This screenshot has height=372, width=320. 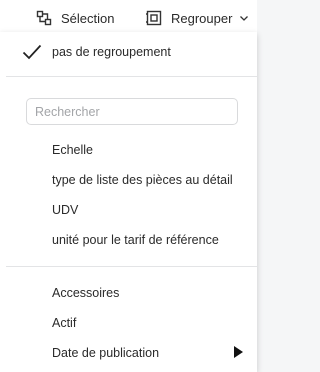 I want to click on menu-item-udv: UDV, so click(x=65, y=210).